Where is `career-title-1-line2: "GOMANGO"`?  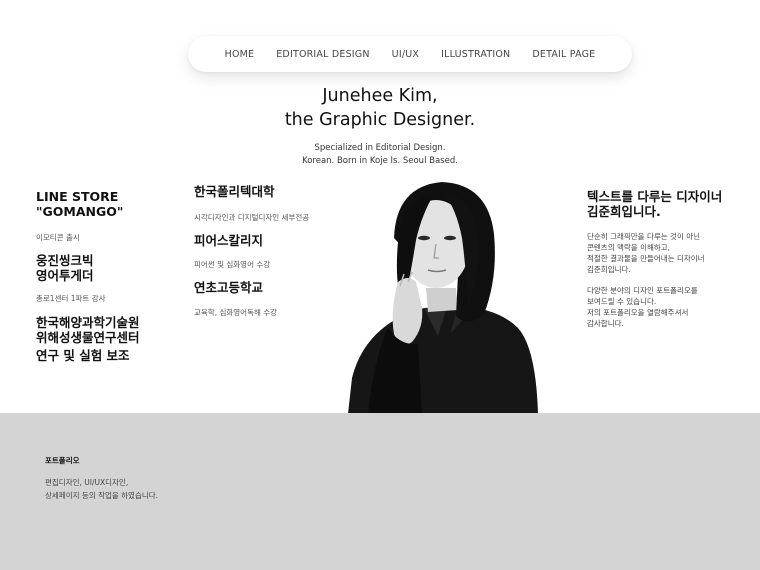 career-title-1-line2: "GOMANGO" is located at coordinates (80, 211).